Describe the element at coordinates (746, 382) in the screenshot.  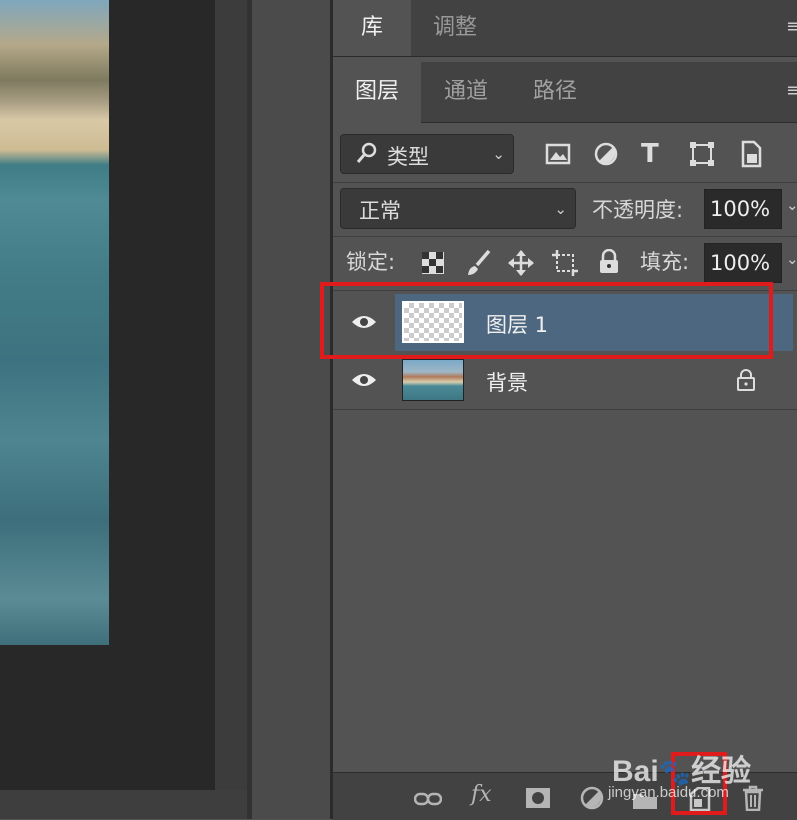
I see `lock-icon` at that location.